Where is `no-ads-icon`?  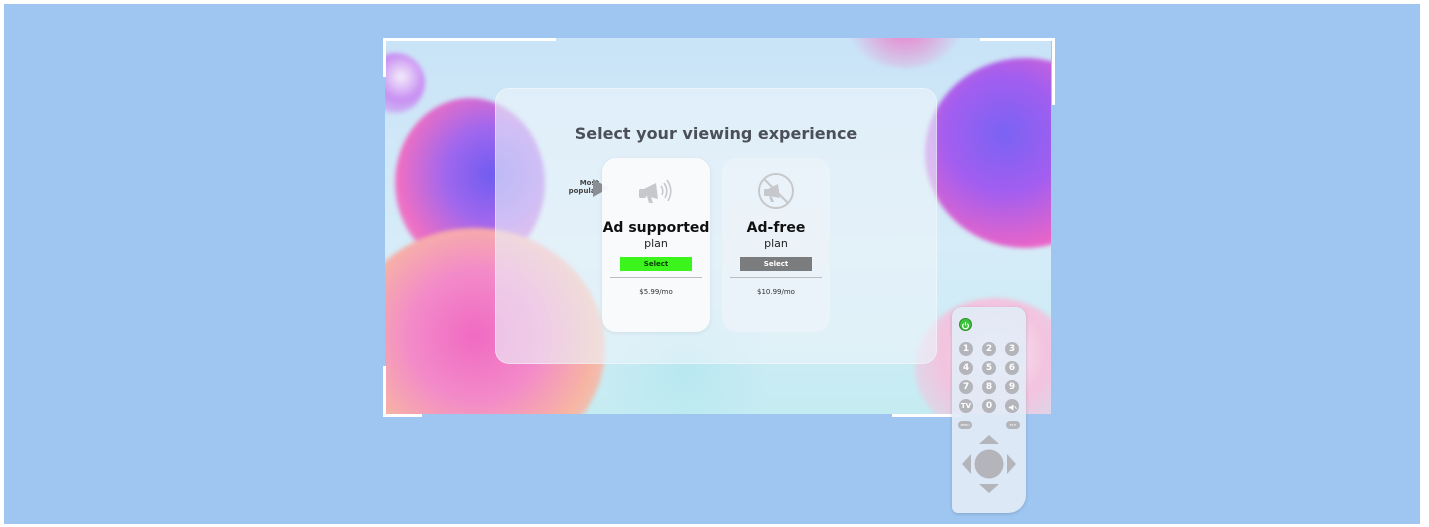
no-ads-icon is located at coordinates (776, 191).